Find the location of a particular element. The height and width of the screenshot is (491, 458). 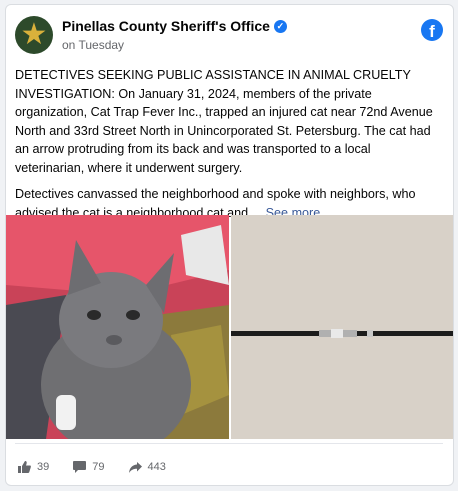

share-arrow-icon is located at coordinates (135, 467).